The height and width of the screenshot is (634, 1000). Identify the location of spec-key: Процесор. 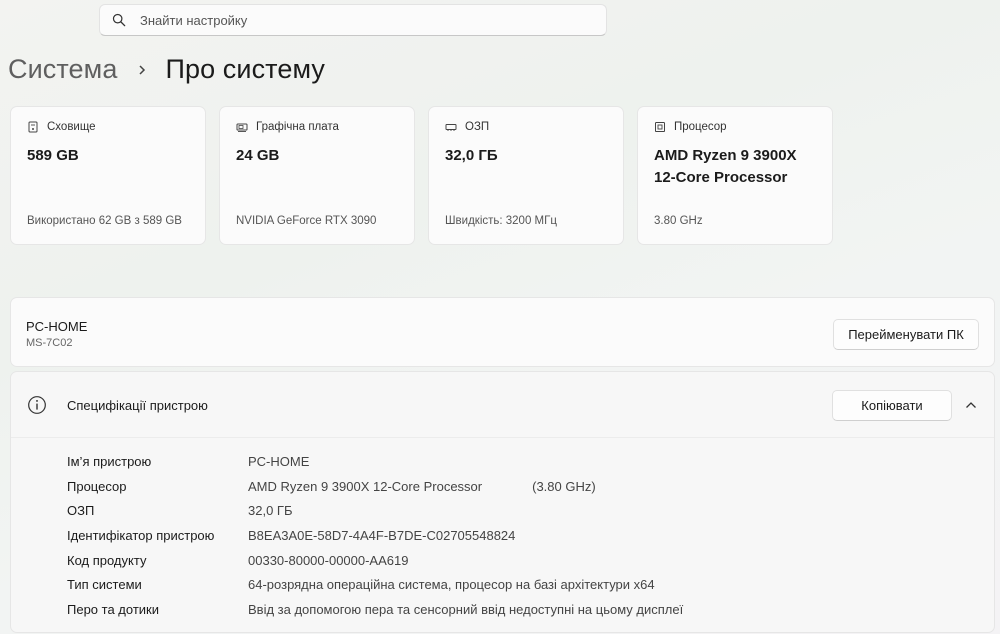
(97, 486).